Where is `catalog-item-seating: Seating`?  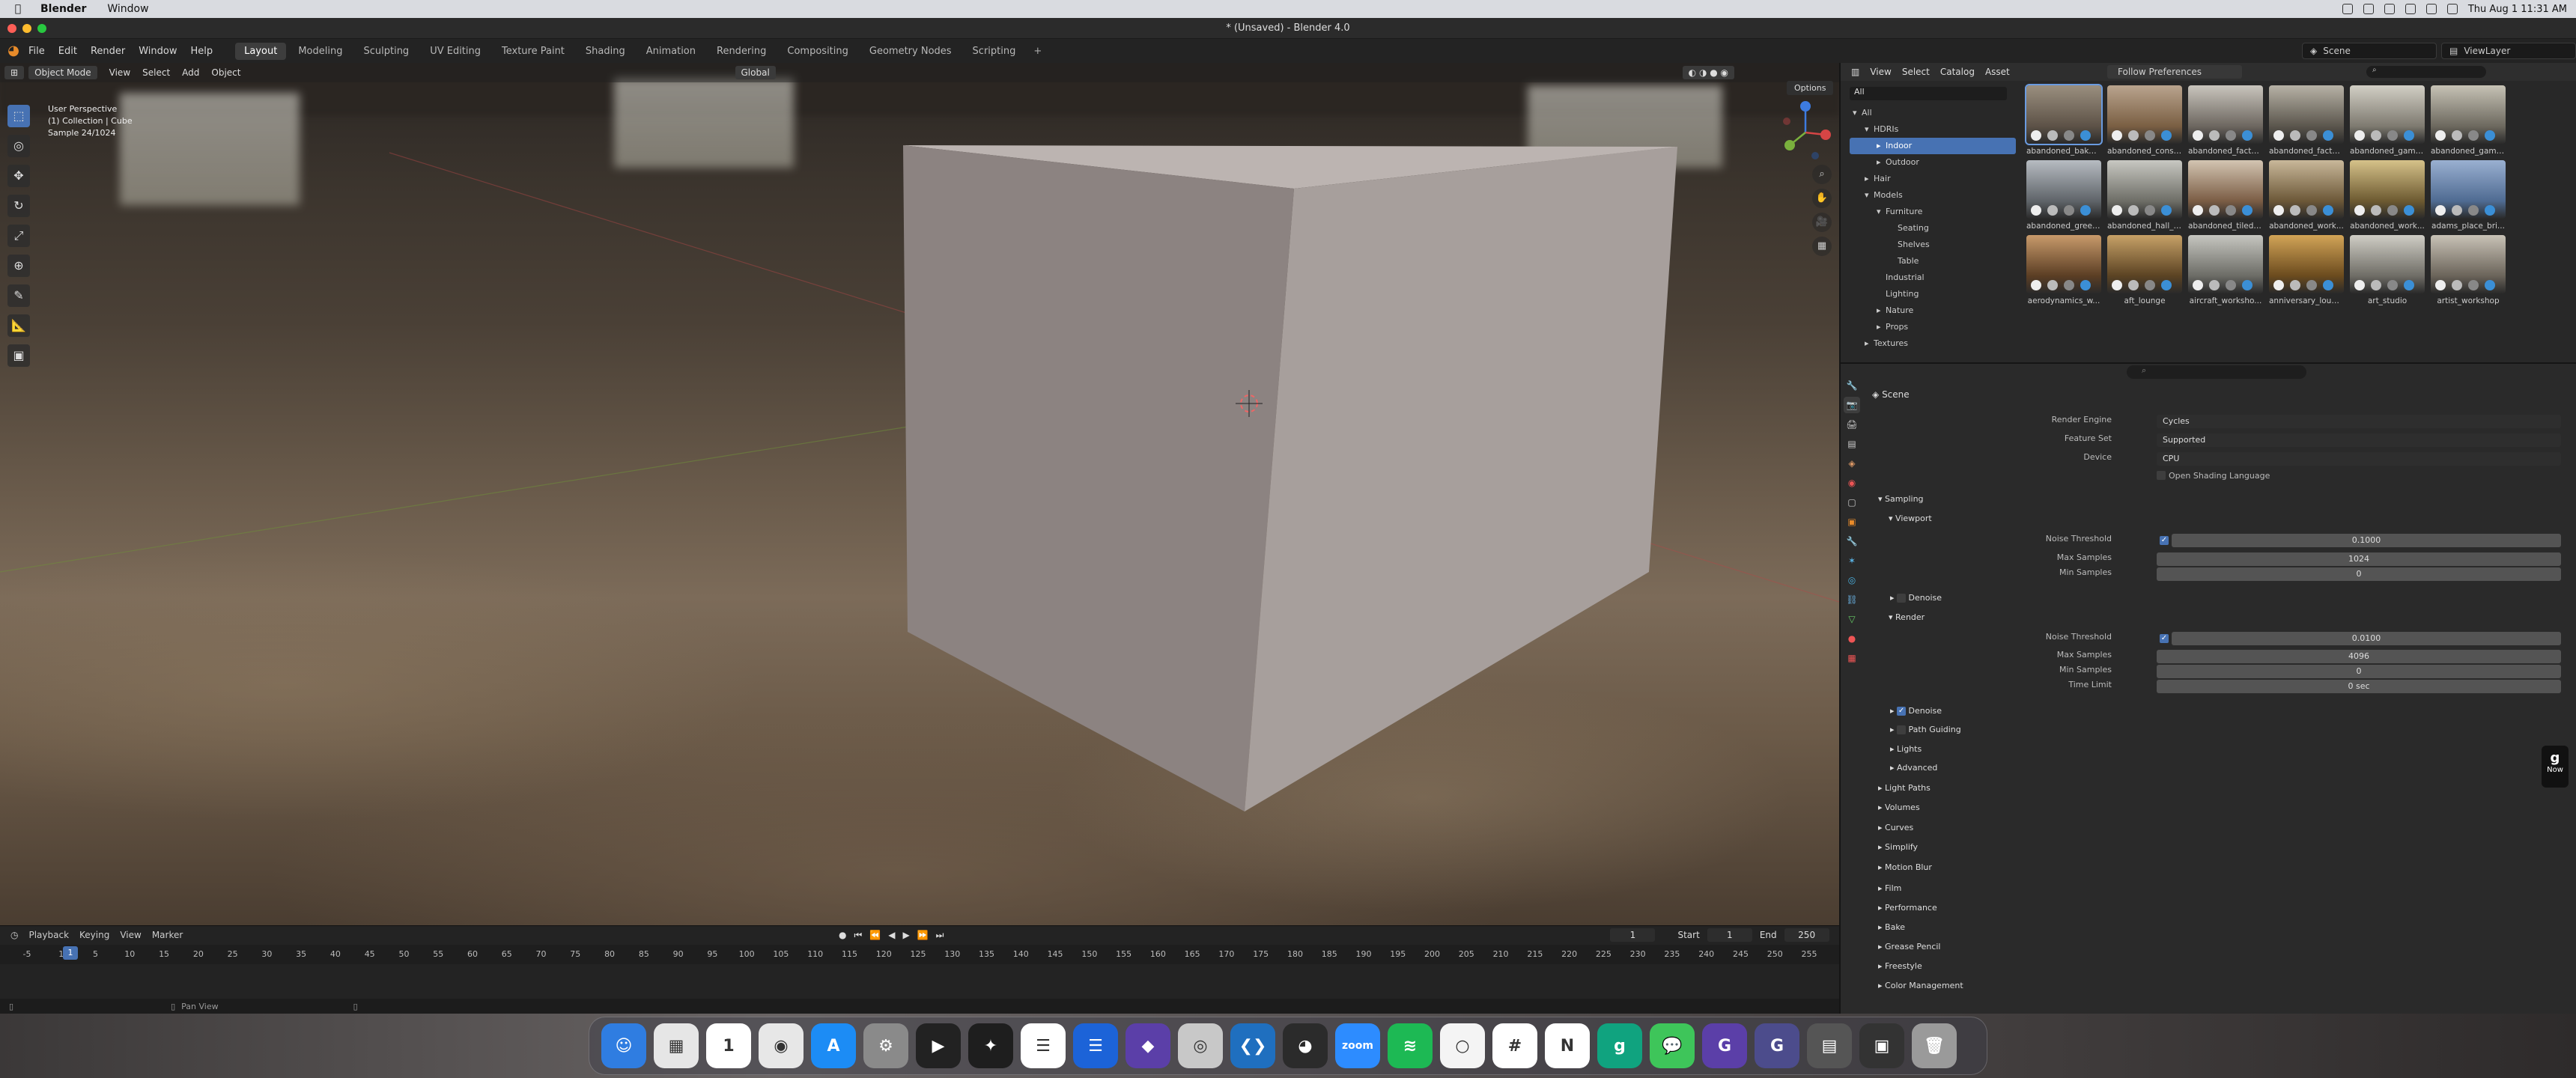
catalog-item-seating: Seating is located at coordinates (1933, 228).